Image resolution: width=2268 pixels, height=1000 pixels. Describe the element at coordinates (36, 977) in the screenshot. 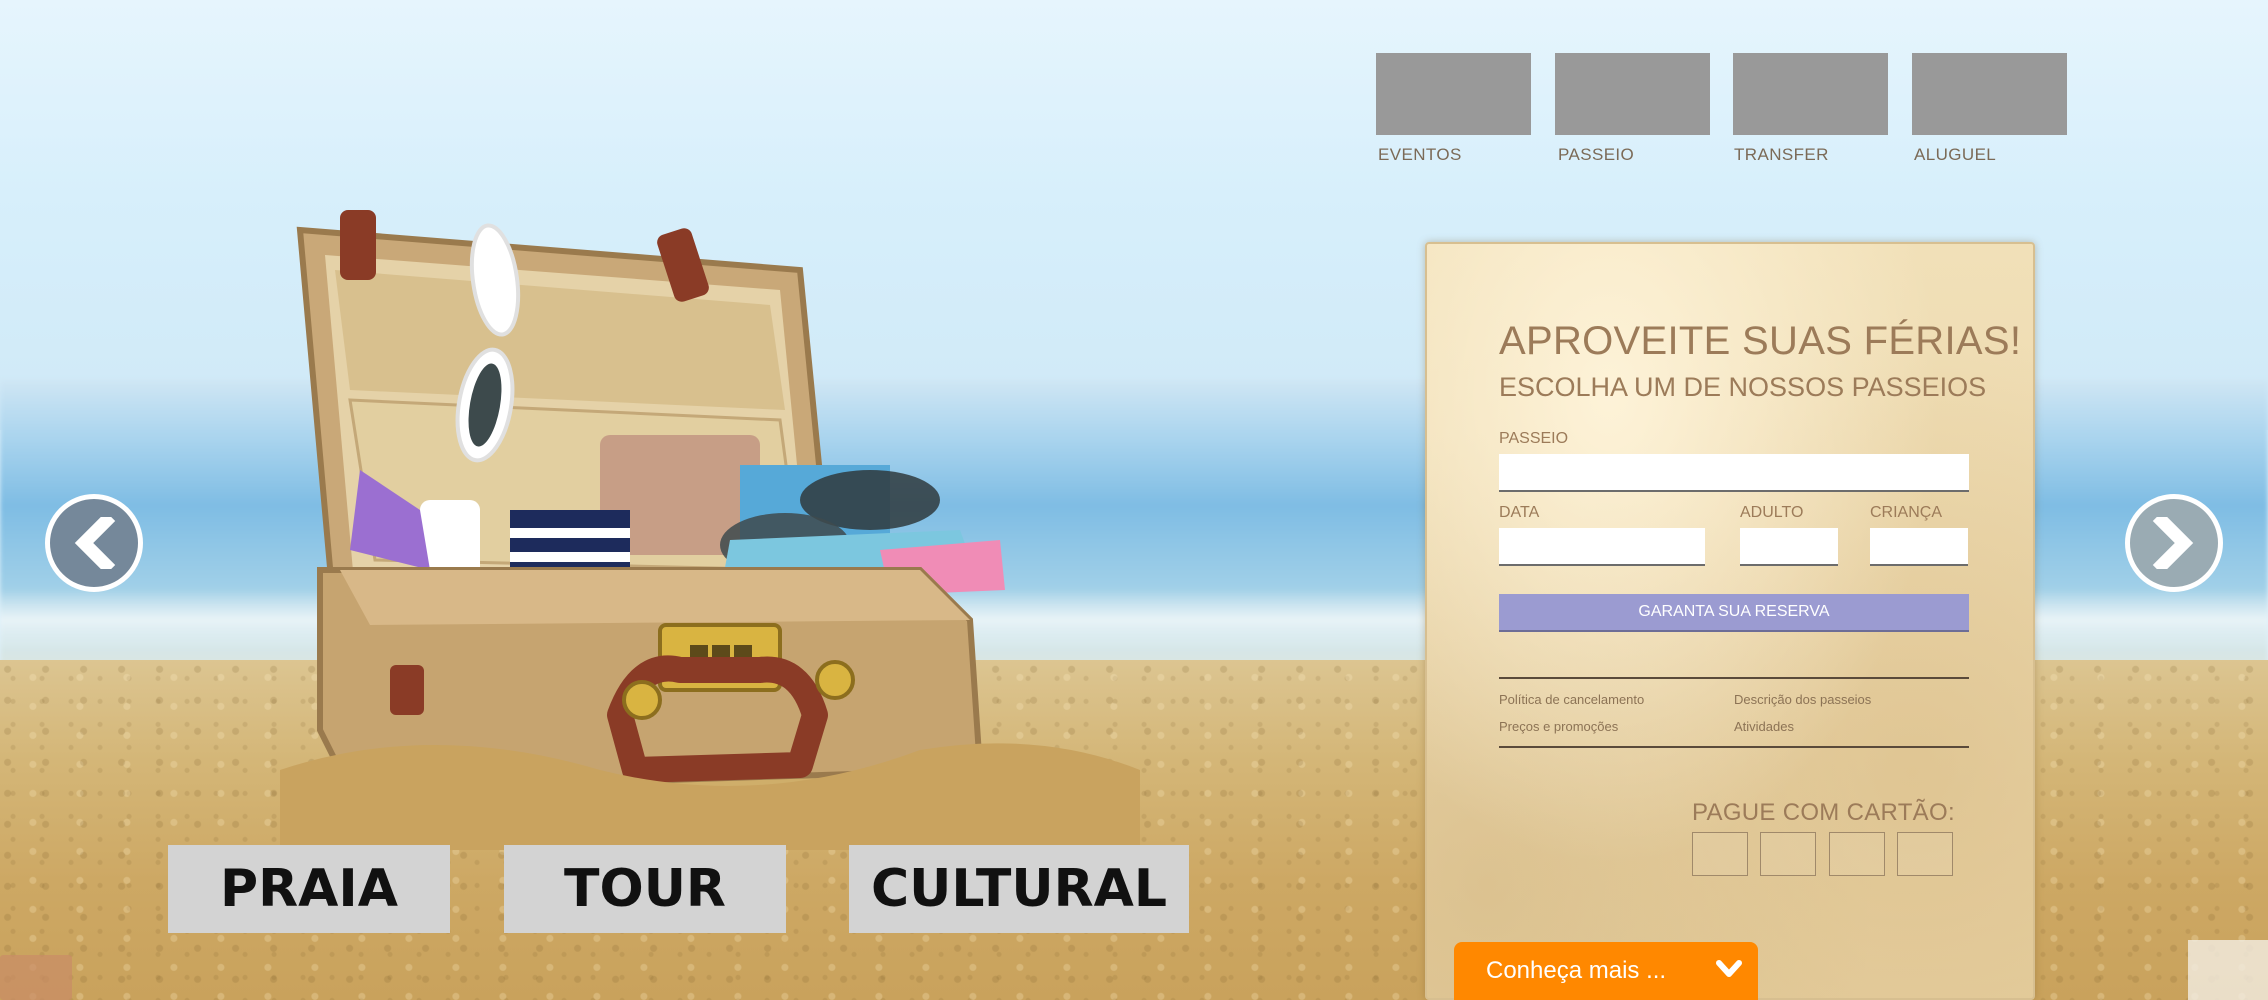

I see `corner-decoration` at that location.